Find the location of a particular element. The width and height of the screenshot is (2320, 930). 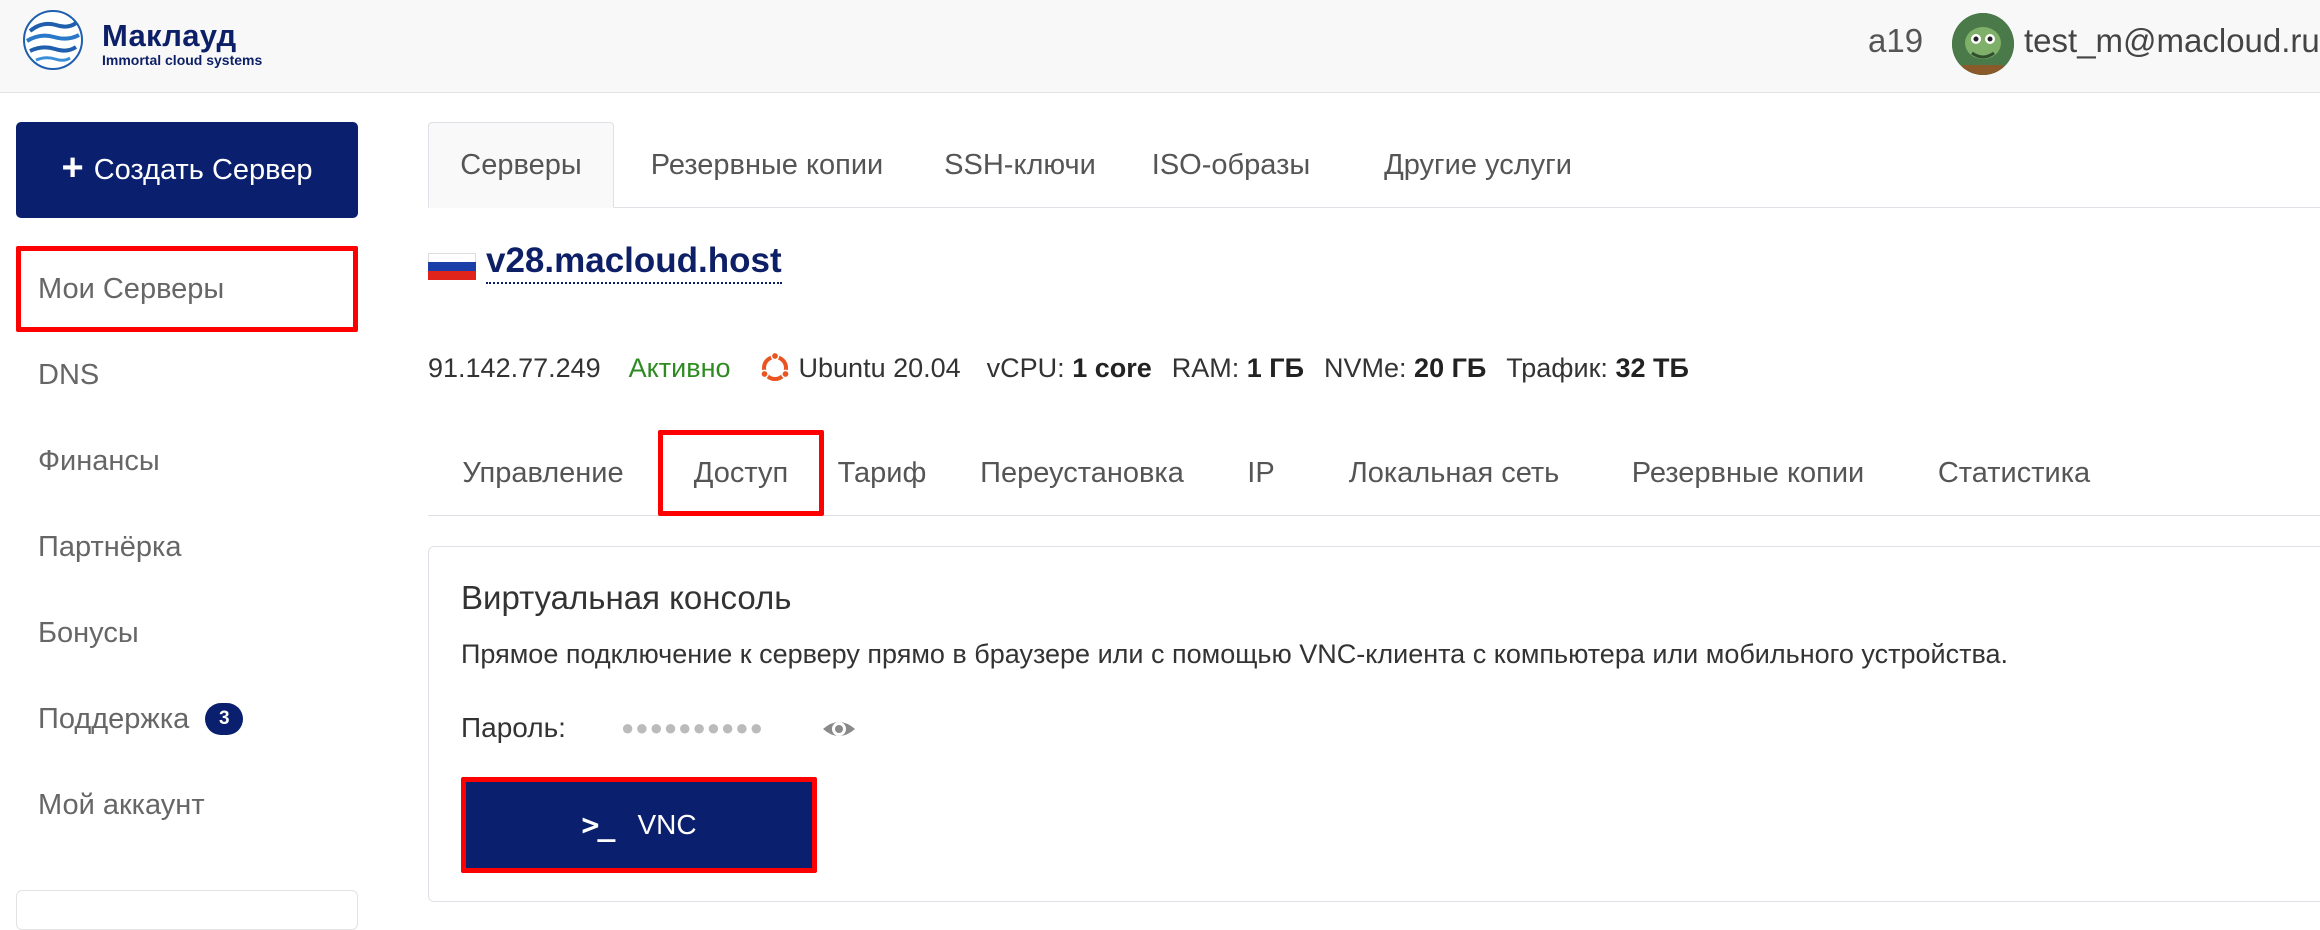

tab-label: Тариф is located at coordinates (882, 472).